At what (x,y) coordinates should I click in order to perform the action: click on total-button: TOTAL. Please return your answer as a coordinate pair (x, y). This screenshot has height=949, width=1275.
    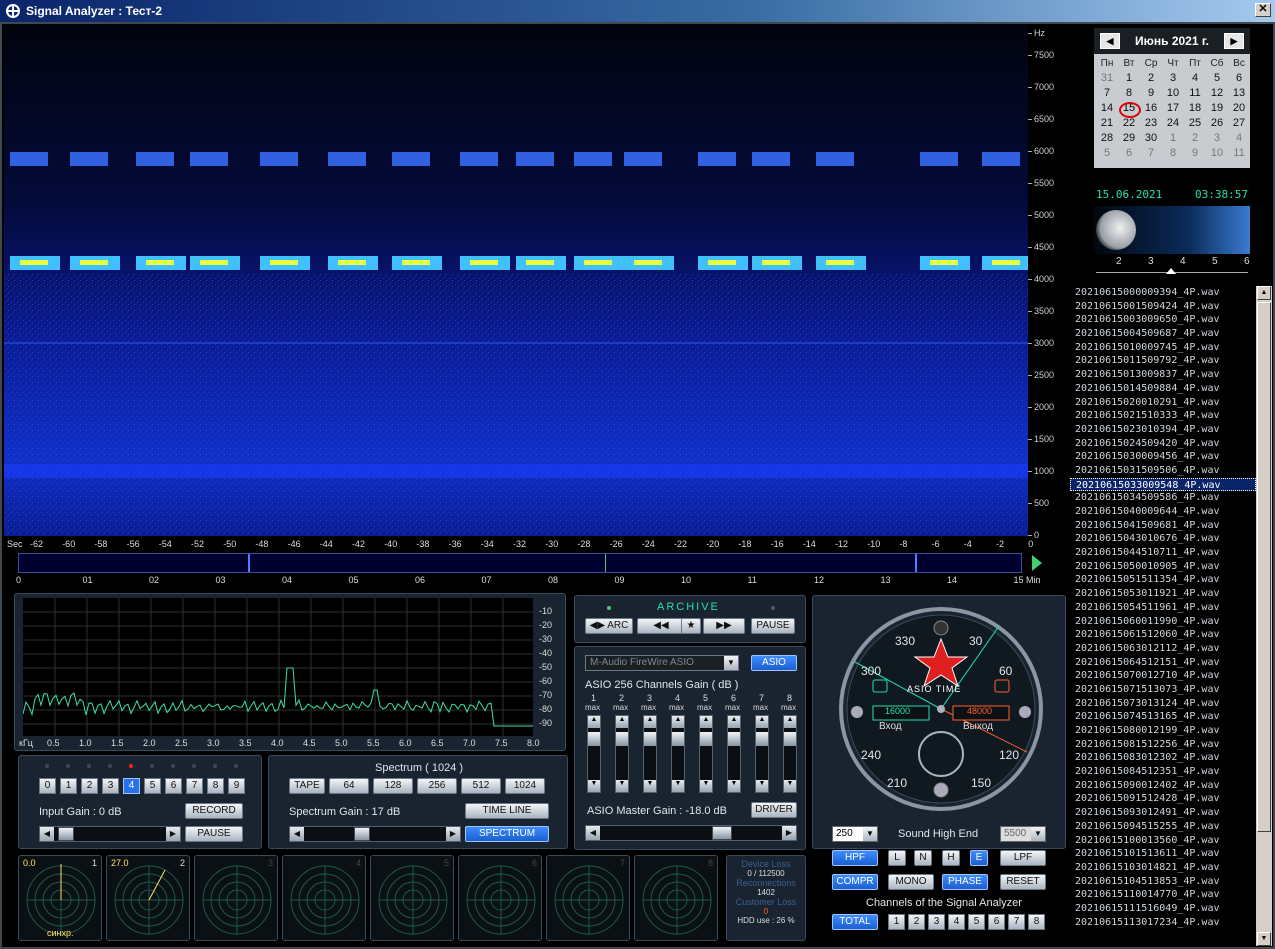
    Looking at the image, I should click on (855, 922).